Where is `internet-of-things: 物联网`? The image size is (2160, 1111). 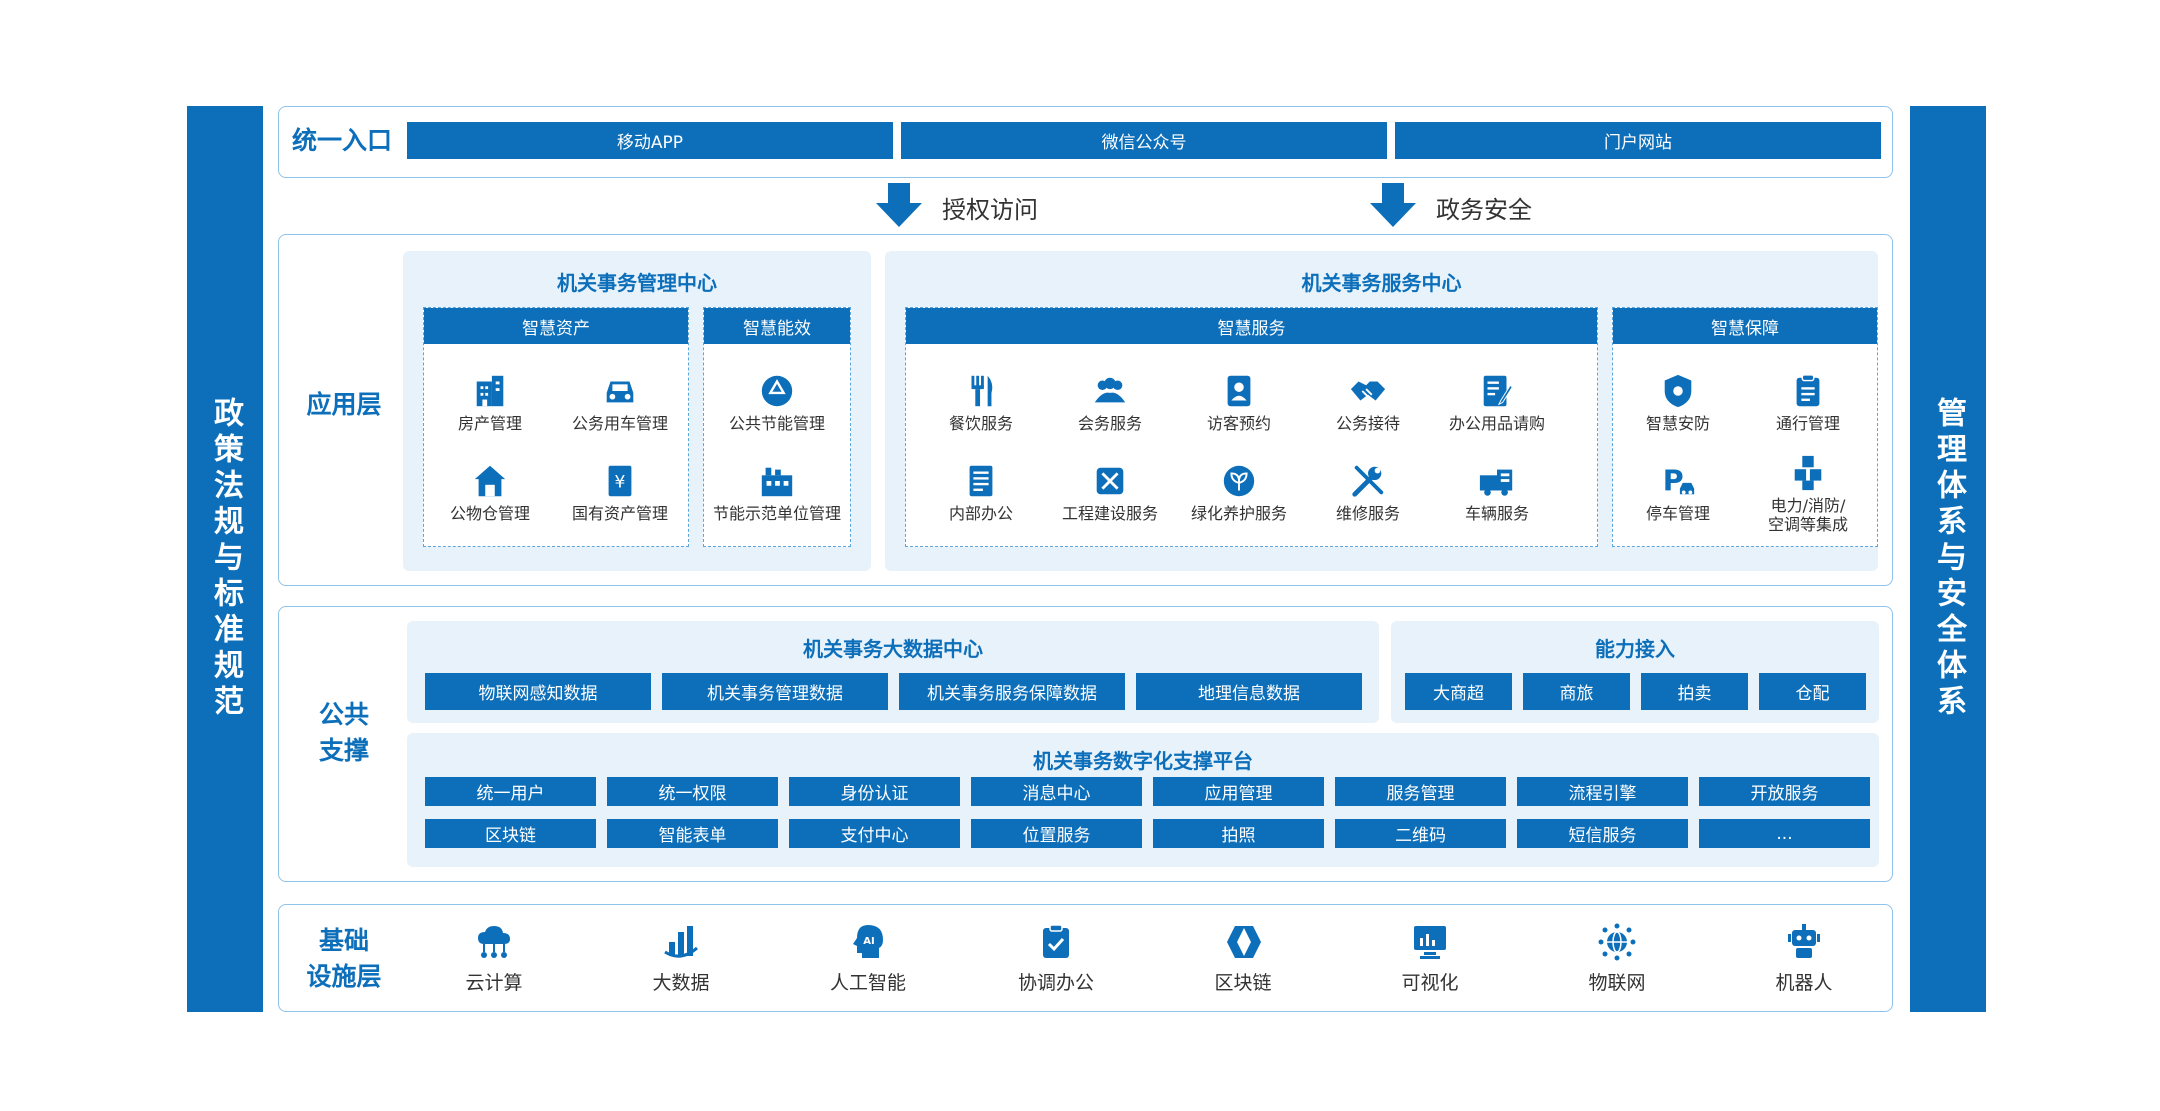
internet-of-things: 物联网 is located at coordinates (1617, 958).